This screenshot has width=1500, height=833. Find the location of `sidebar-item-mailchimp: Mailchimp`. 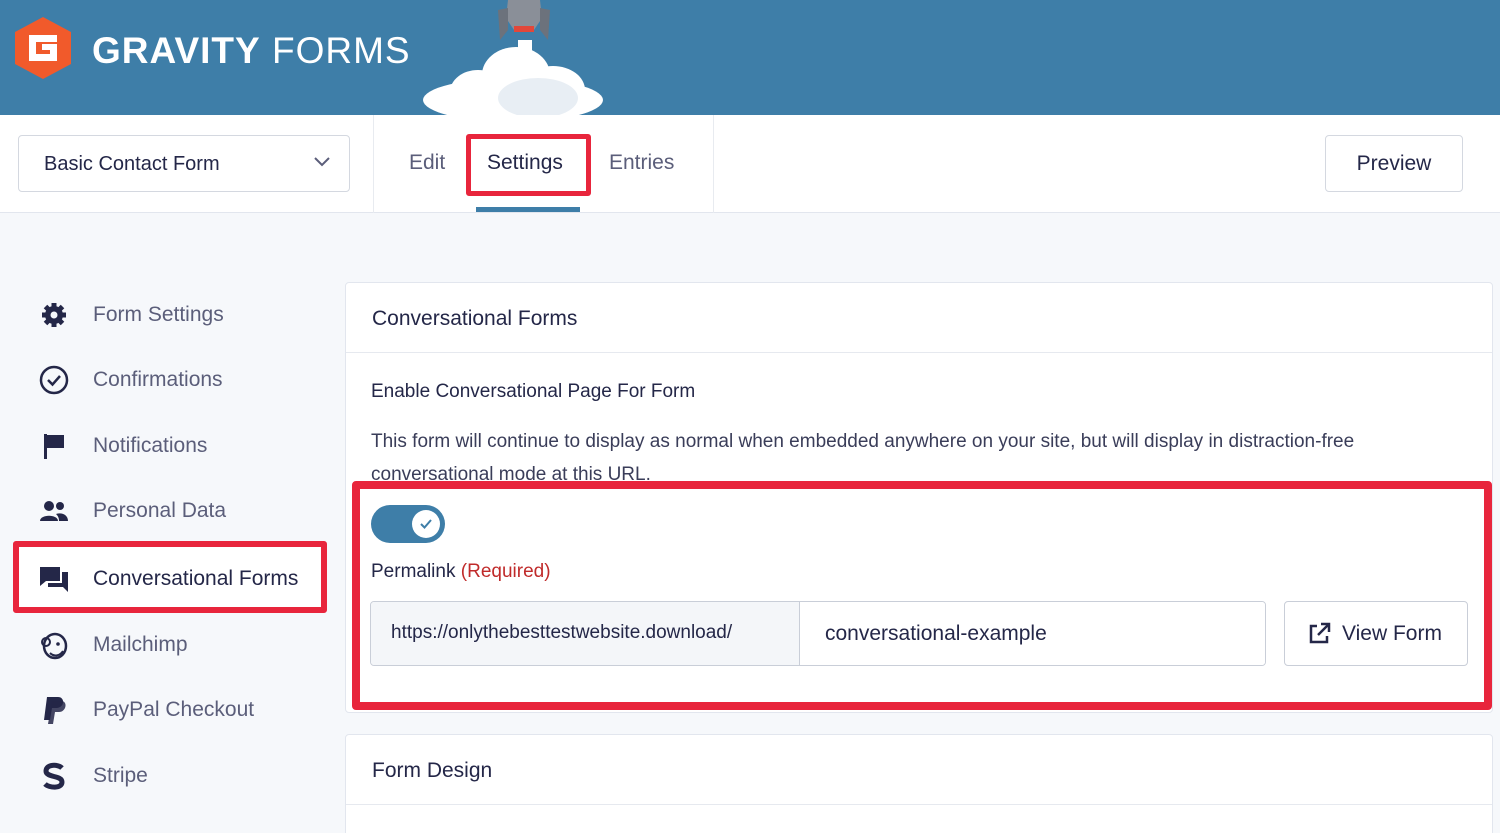

sidebar-item-mailchimp: Mailchimp is located at coordinates (170, 645).